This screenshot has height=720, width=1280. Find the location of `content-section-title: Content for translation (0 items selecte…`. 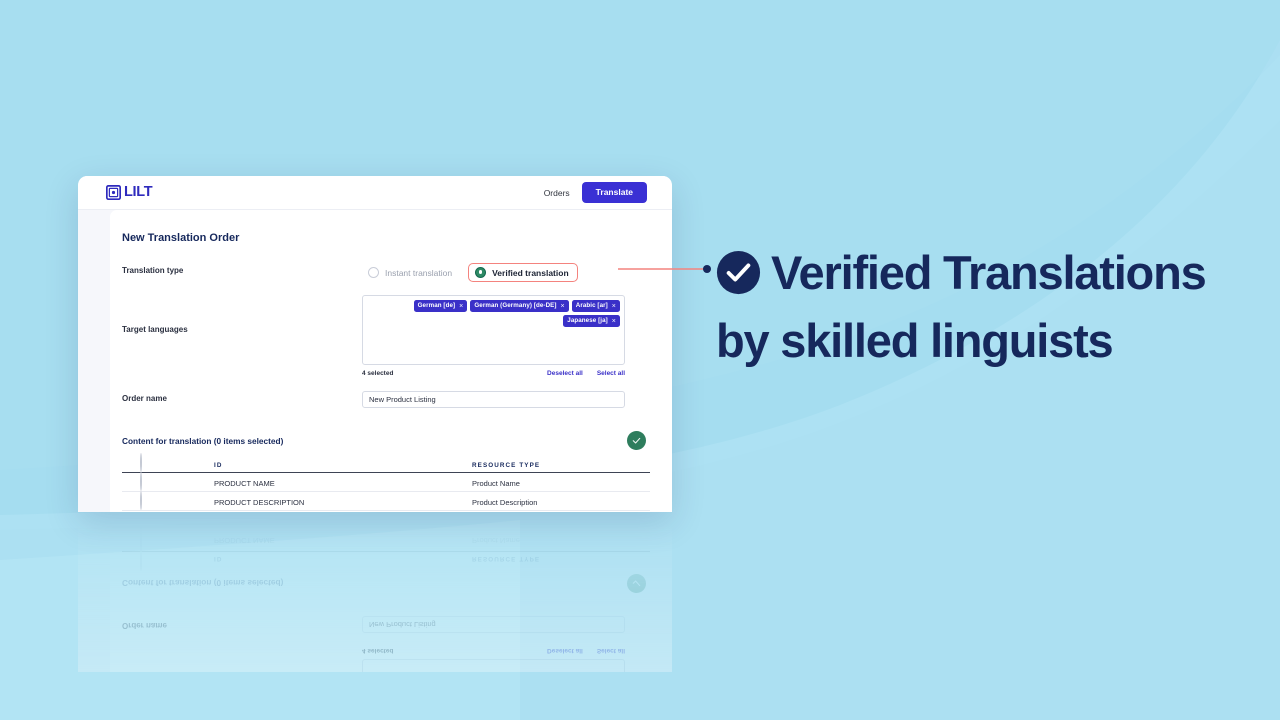

content-section-title: Content for translation (0 items selecte… is located at coordinates (203, 440).